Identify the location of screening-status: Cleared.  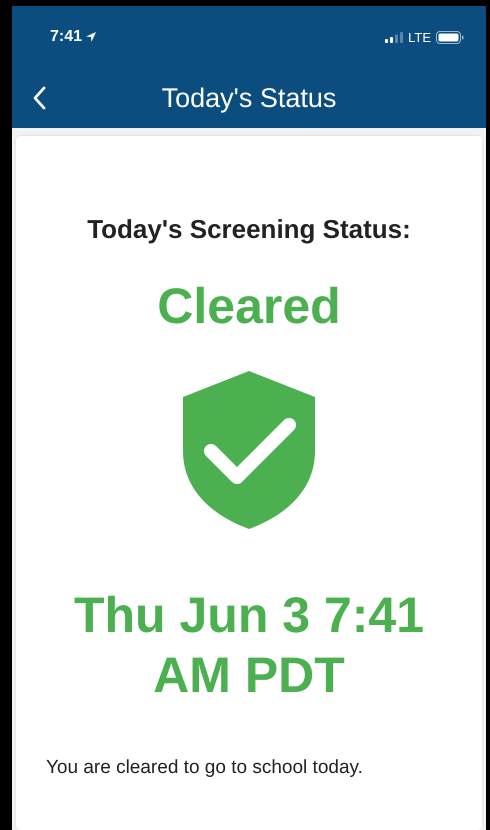
(249, 306).